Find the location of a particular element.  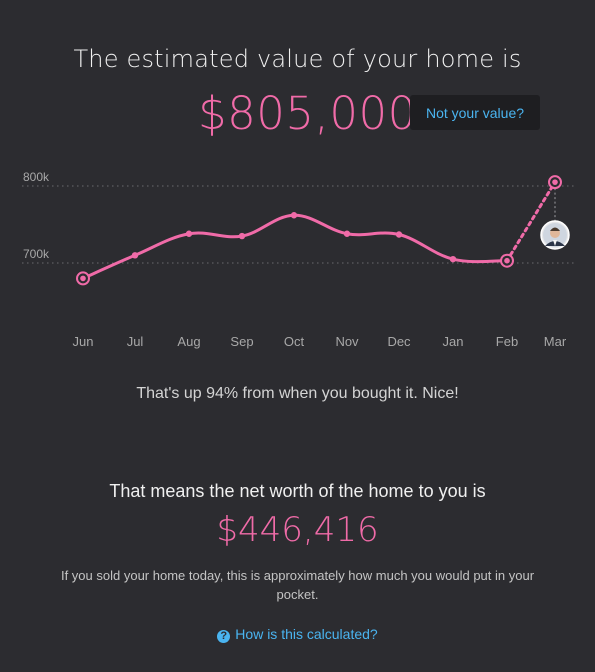

data-point-core-feb is located at coordinates (507, 260).